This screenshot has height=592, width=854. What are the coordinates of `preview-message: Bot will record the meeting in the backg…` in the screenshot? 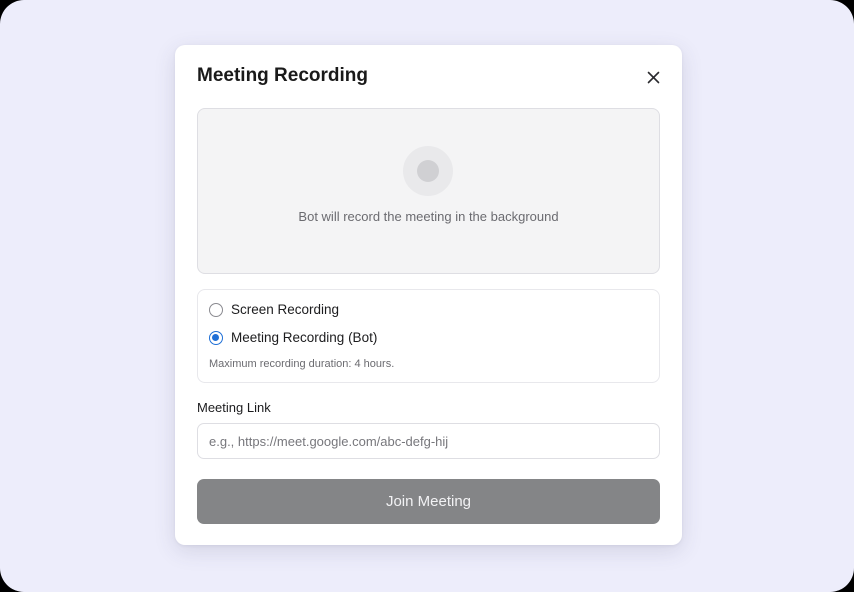 It's located at (428, 216).